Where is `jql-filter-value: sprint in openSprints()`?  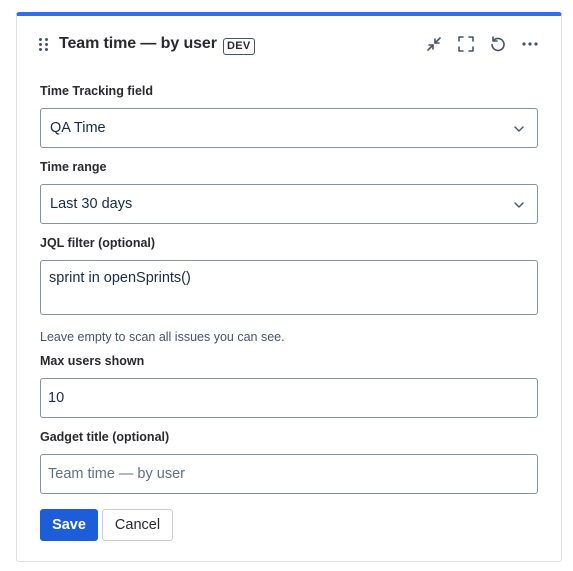 jql-filter-value: sprint in openSprints() is located at coordinates (120, 278).